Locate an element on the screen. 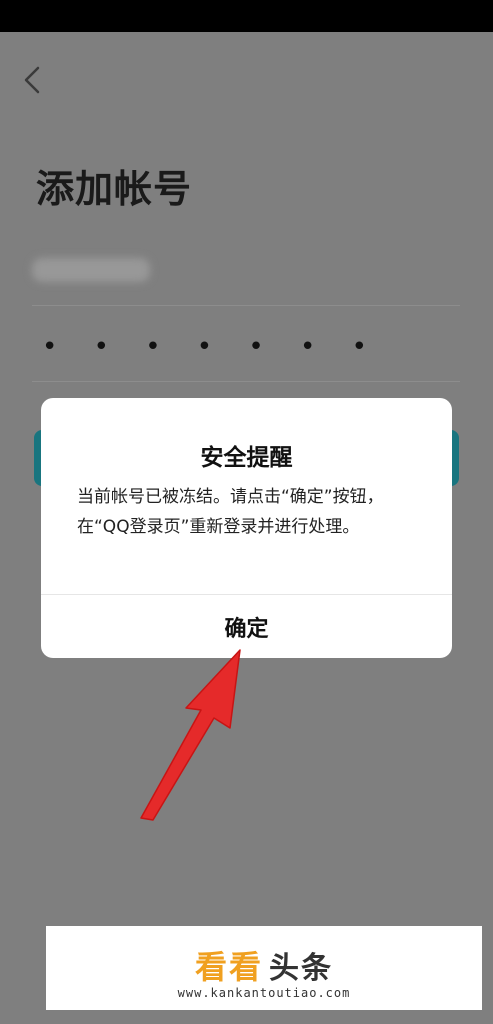 This screenshot has width=493, height=1024. account-input is located at coordinates (246, 278).